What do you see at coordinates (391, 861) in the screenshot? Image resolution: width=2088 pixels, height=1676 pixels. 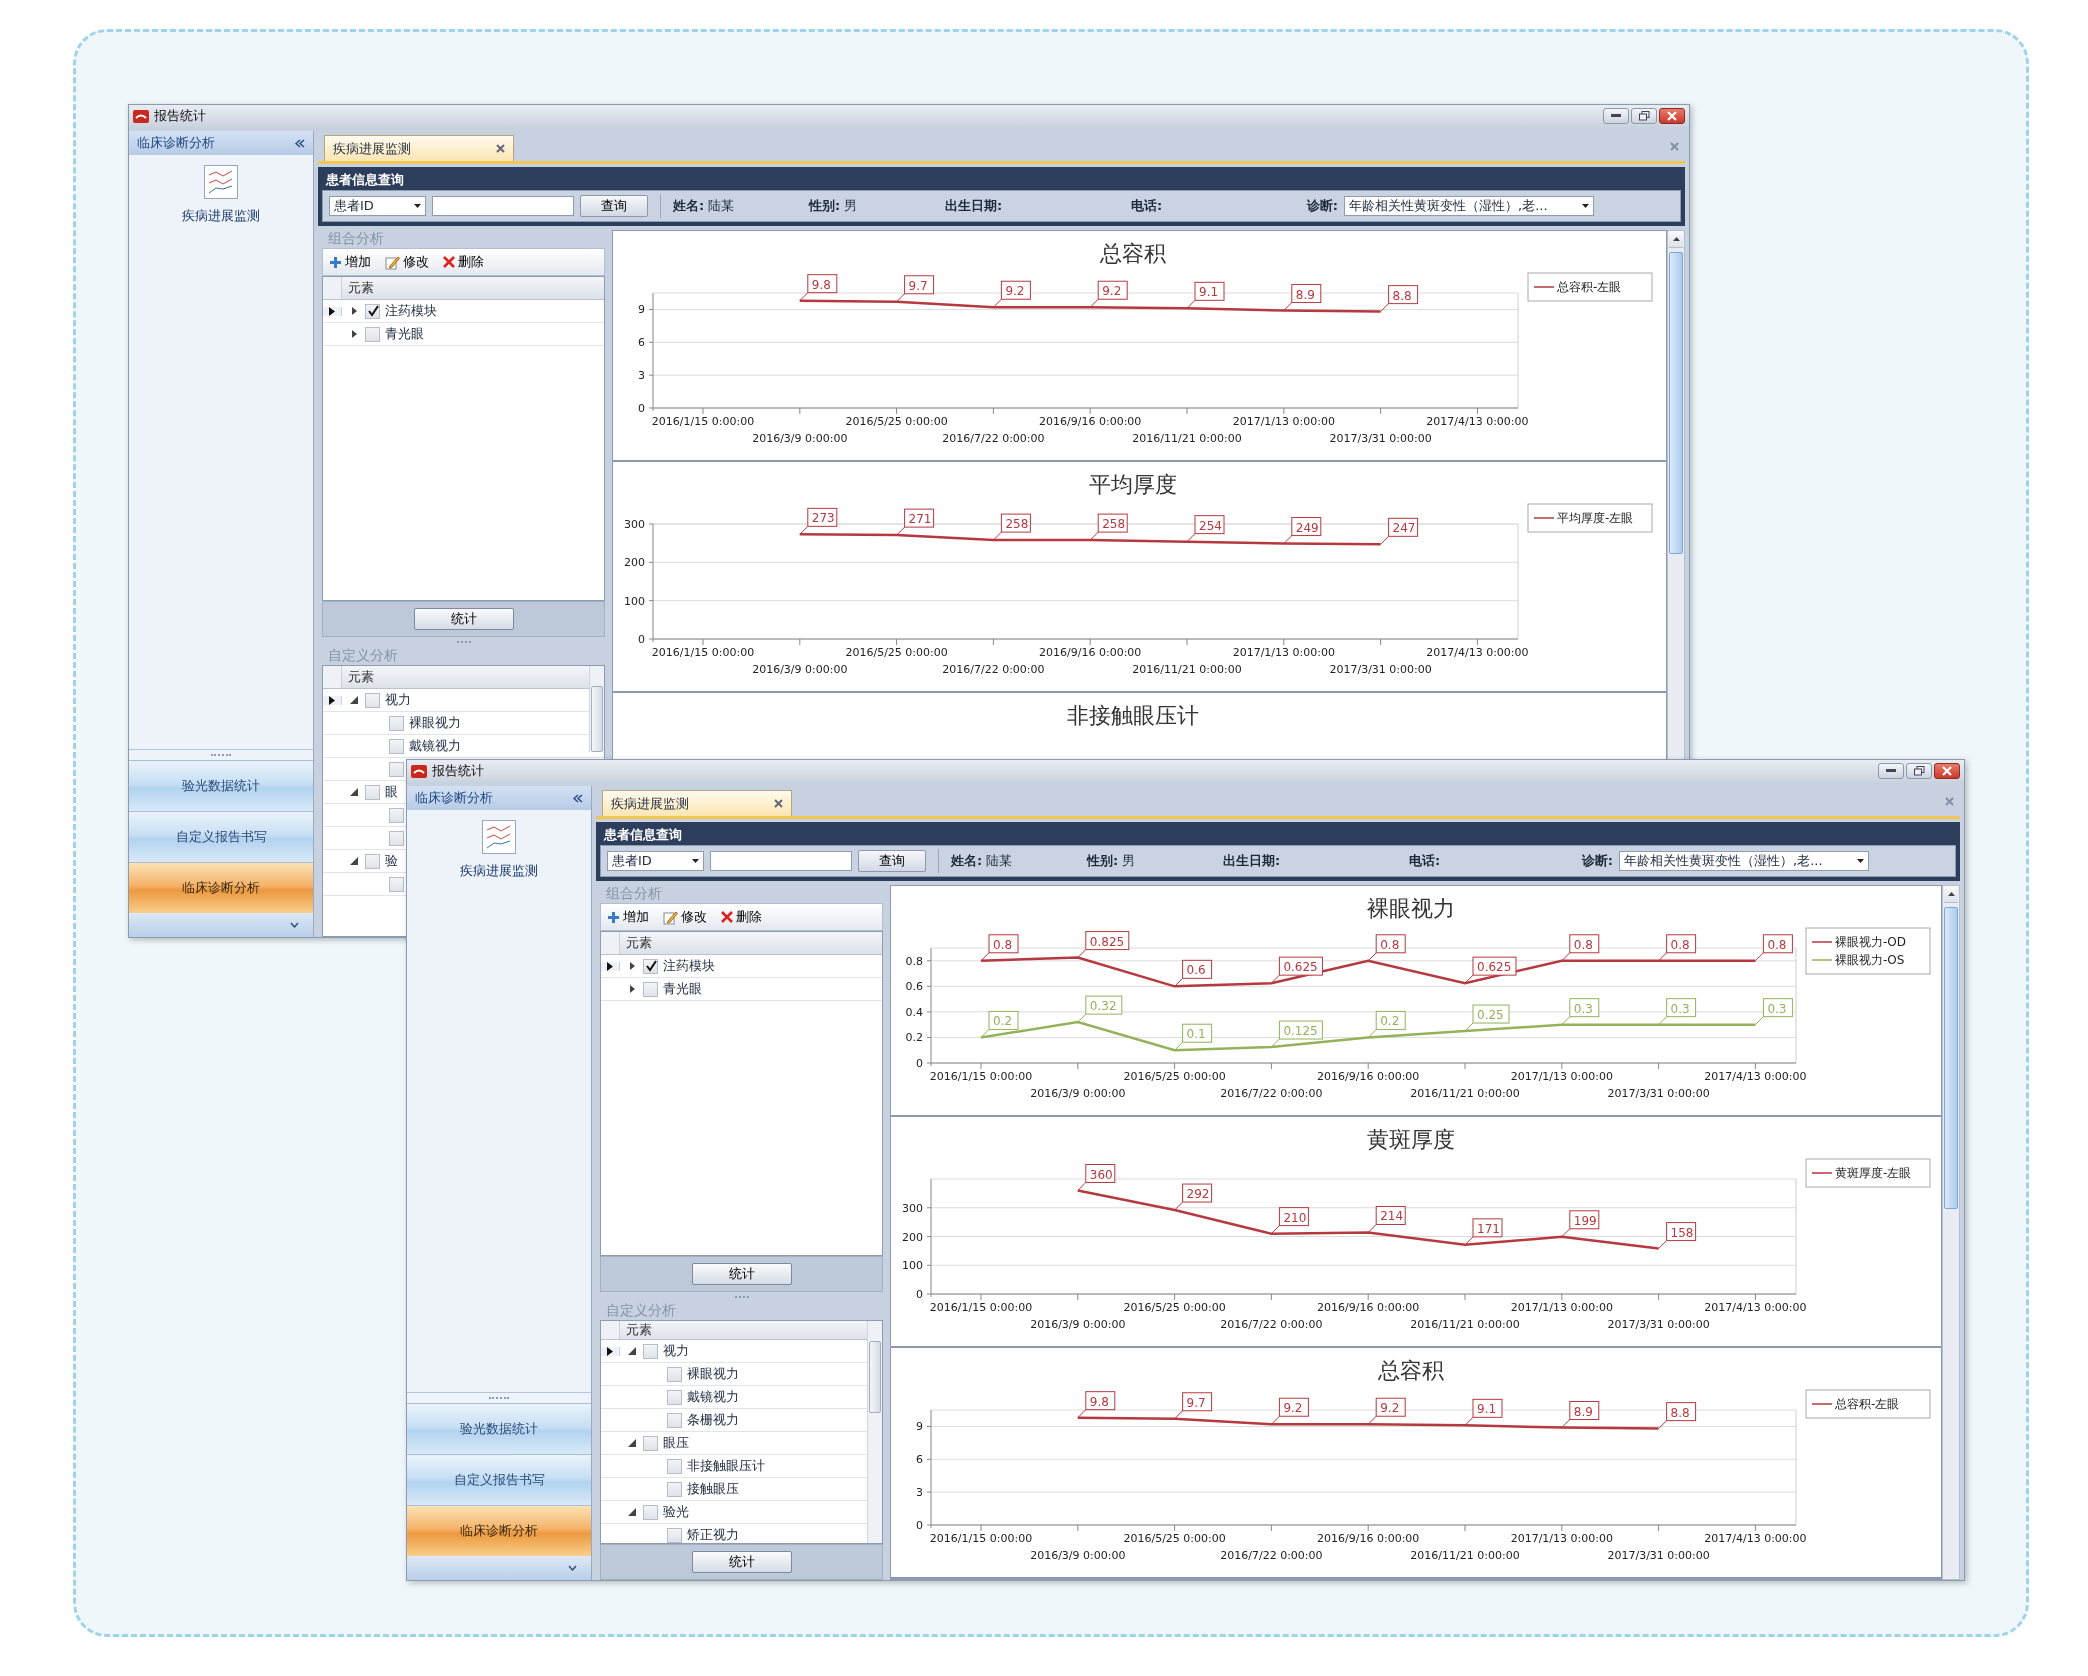 I see `tree-item-label: 验` at bounding box center [391, 861].